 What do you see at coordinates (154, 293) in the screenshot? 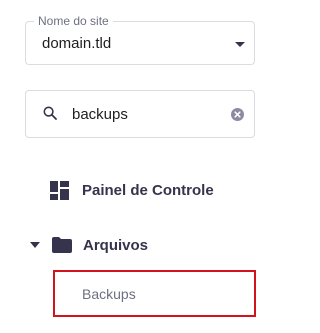
I see `sidebar-item-backups: Backups` at bounding box center [154, 293].